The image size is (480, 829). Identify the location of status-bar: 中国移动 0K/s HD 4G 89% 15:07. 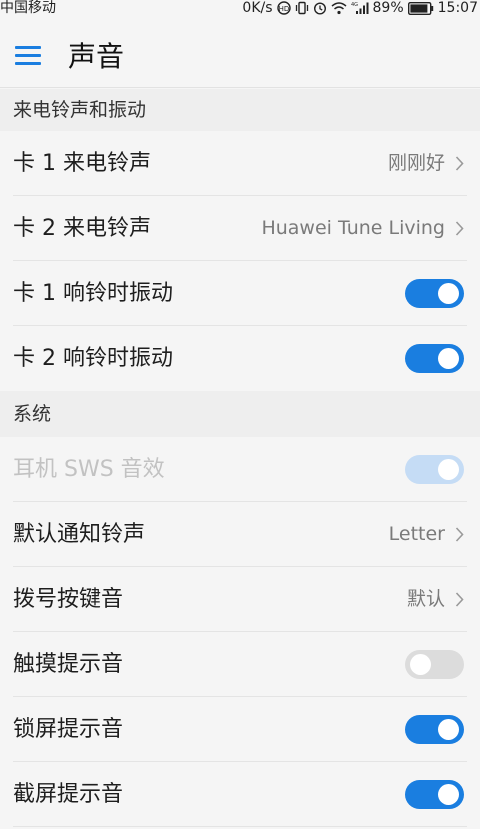
(240, 8).